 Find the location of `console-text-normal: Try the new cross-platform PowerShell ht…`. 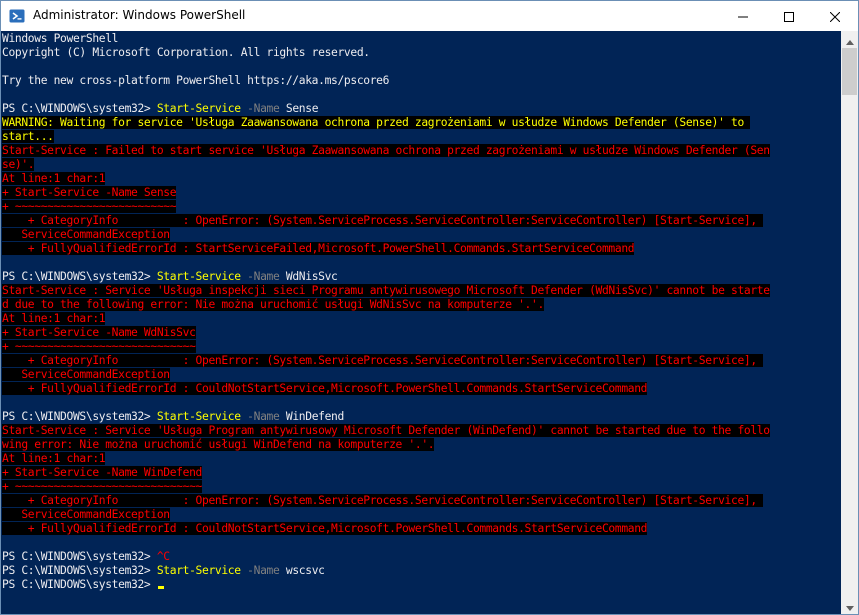

console-text-normal: Try the new cross-platform PowerShell ht… is located at coordinates (196, 80).